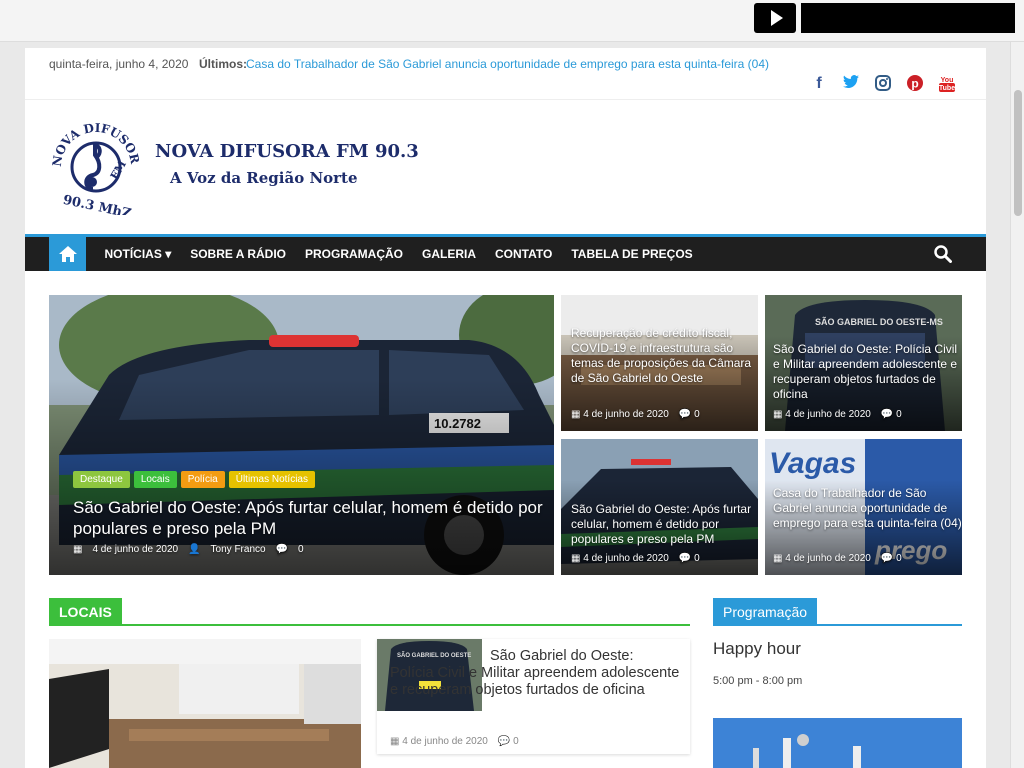 This screenshot has width=1024, height=768. What do you see at coordinates (96, 167) in the screenshot?
I see `site-logo: NOVA DIFUSORA FM 90.3 MhZ` at bounding box center [96, 167].